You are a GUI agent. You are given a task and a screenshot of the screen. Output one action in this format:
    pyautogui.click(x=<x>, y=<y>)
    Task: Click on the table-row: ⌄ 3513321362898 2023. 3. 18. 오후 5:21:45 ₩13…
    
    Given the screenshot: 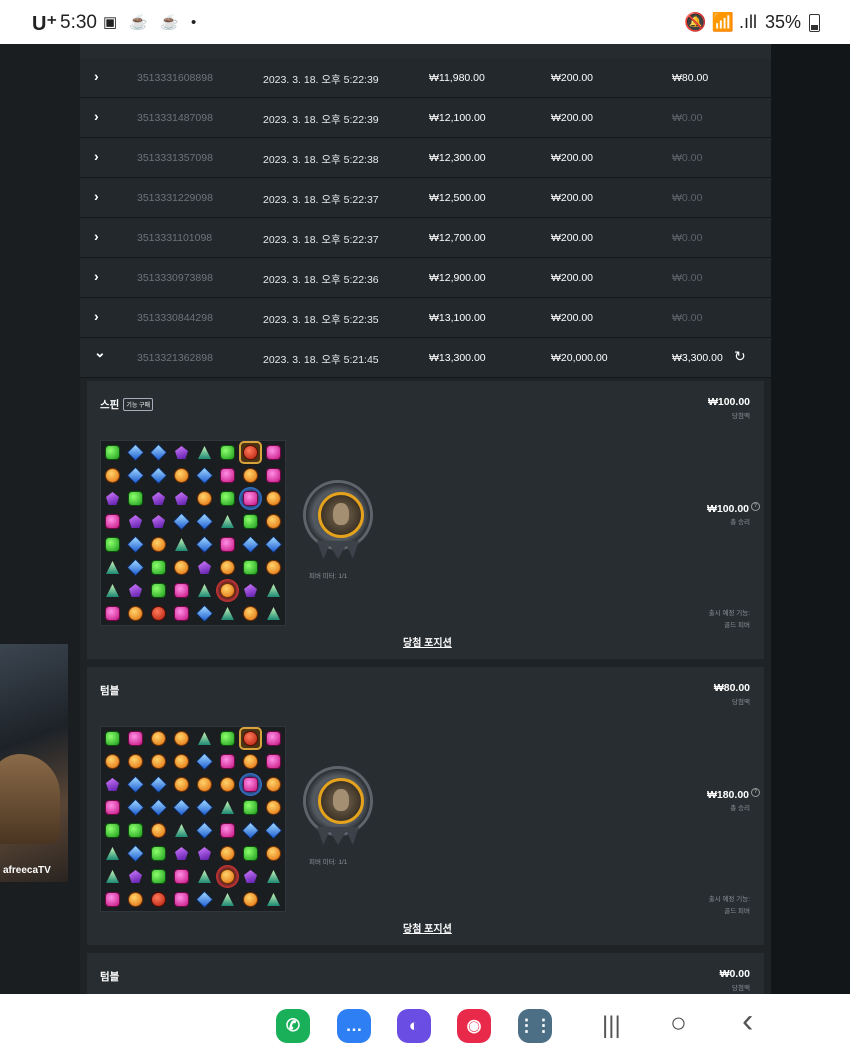 What is the action you would take?
    pyautogui.click(x=425, y=358)
    